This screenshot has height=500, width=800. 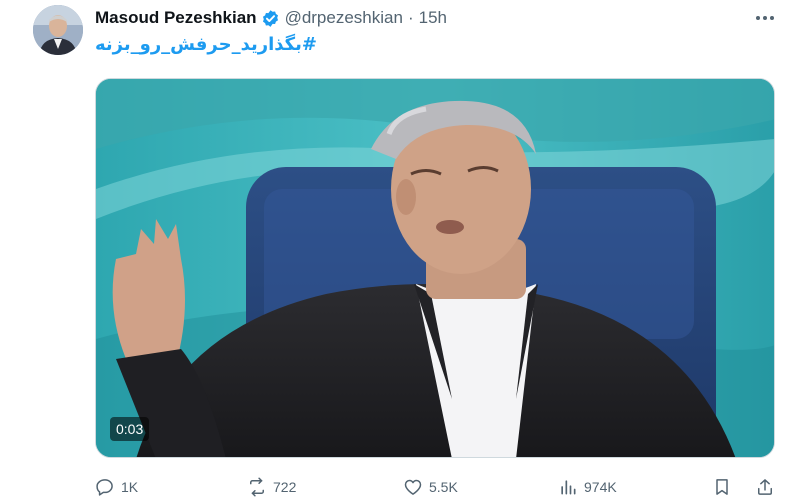 I want to click on share-button, so click(x=765, y=487).